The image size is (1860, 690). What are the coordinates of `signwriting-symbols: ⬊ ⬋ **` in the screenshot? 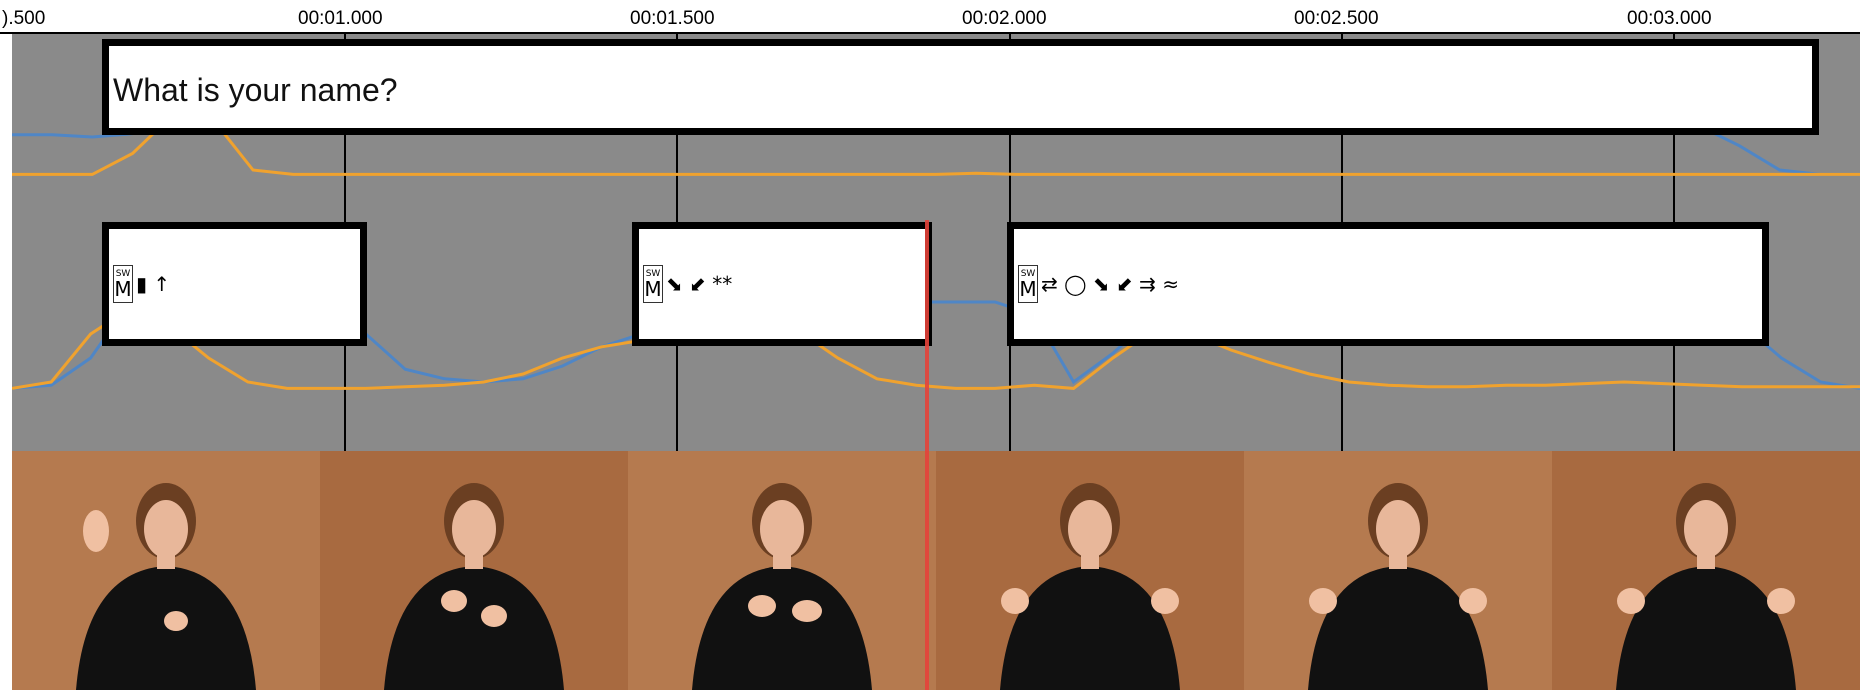 It's located at (699, 284).